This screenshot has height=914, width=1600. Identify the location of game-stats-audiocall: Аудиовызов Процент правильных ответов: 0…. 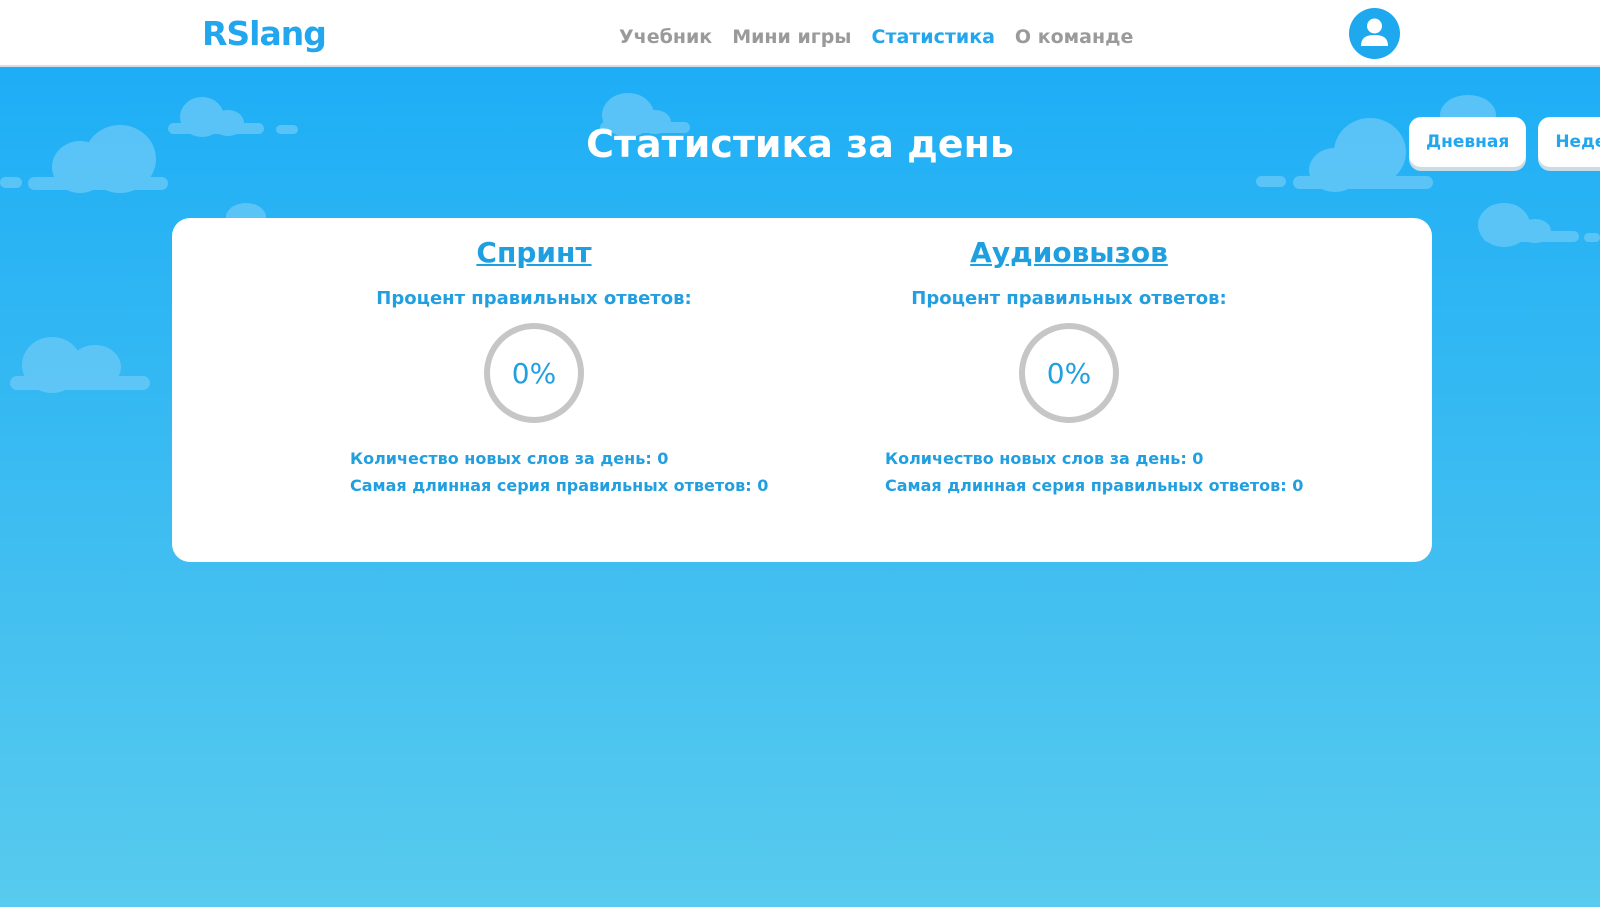
(1069, 390).